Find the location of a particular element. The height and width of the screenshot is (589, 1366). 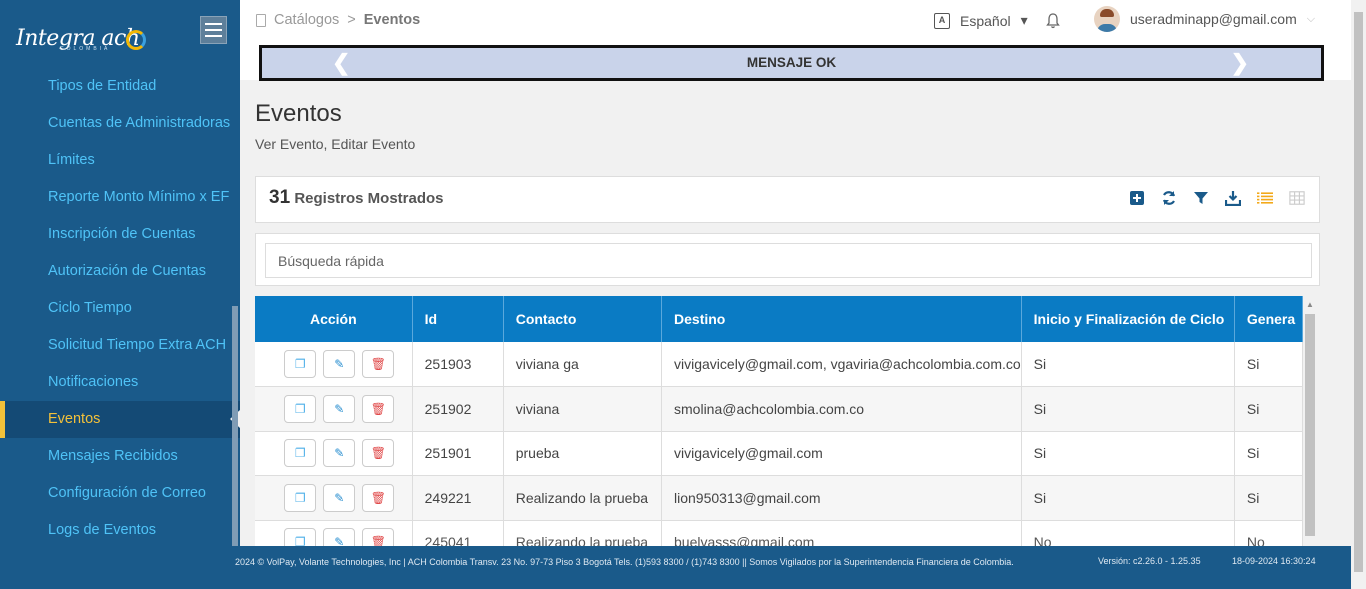

quick-search-input is located at coordinates (788, 260).